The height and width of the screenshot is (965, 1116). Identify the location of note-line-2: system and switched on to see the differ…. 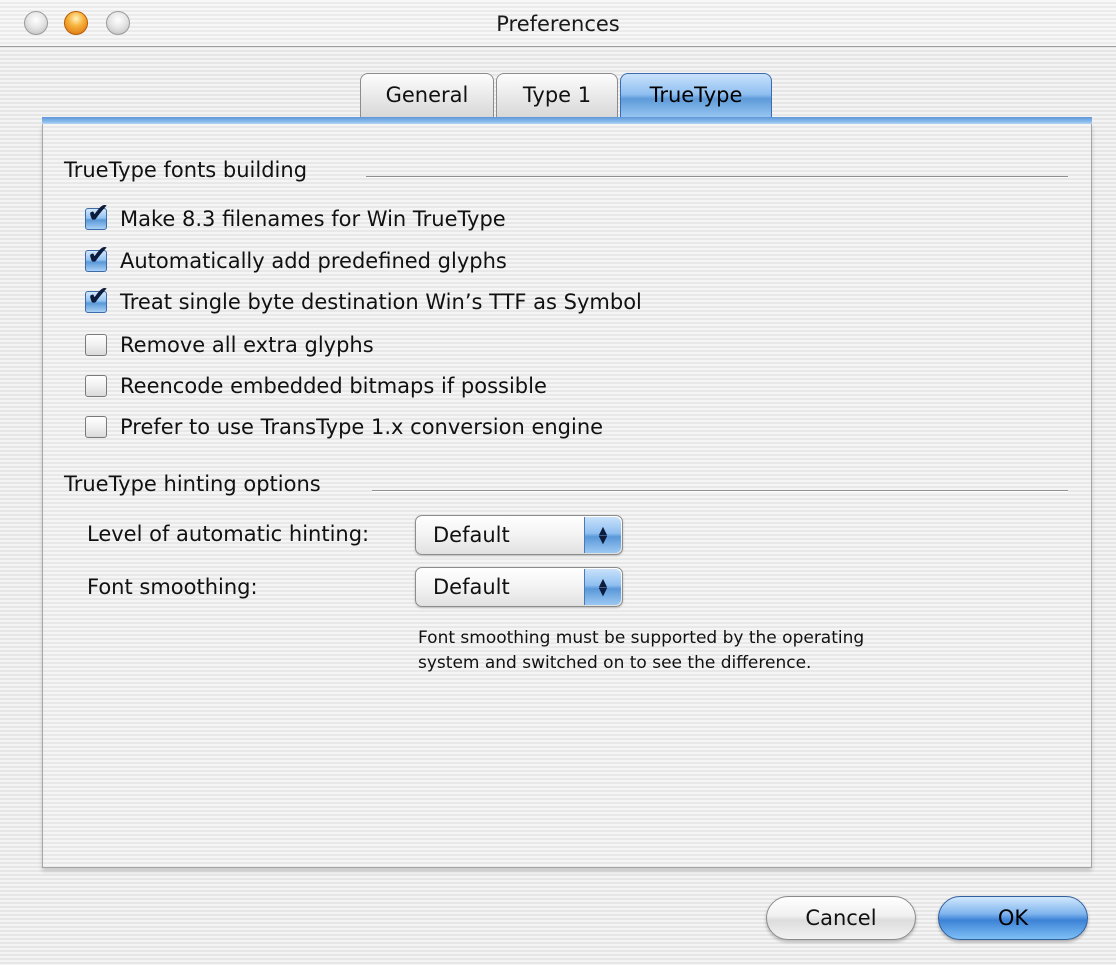
(615, 663).